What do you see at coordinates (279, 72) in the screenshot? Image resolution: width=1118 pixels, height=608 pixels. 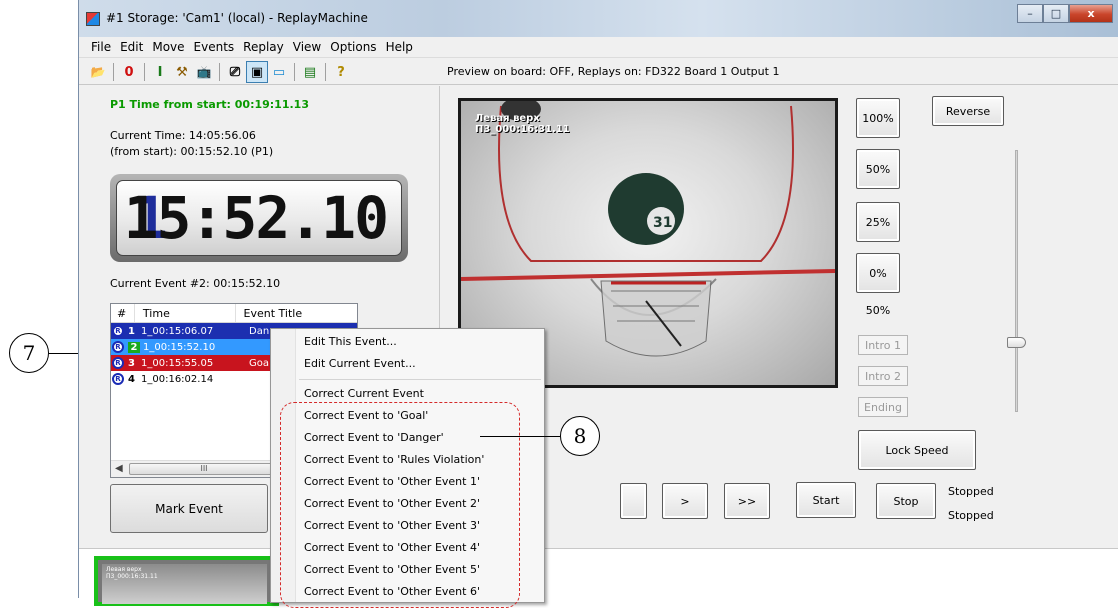 I see `screen-icon: ▭` at bounding box center [279, 72].